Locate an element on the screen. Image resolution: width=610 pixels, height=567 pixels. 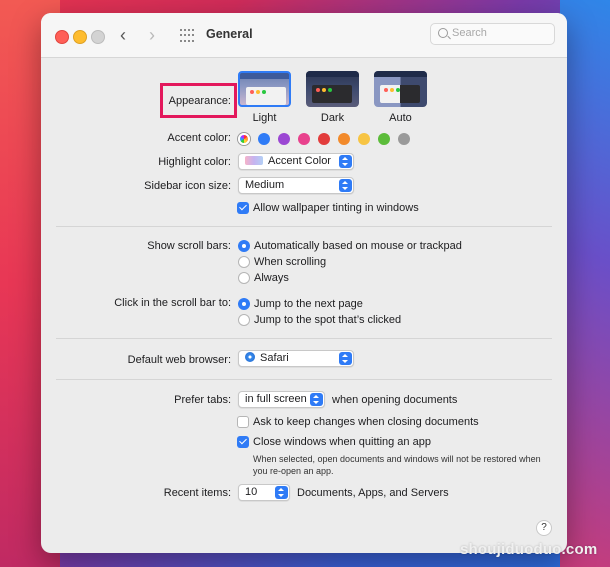
sidebar-icon-size-value: Medium is located at coordinates (265, 185).